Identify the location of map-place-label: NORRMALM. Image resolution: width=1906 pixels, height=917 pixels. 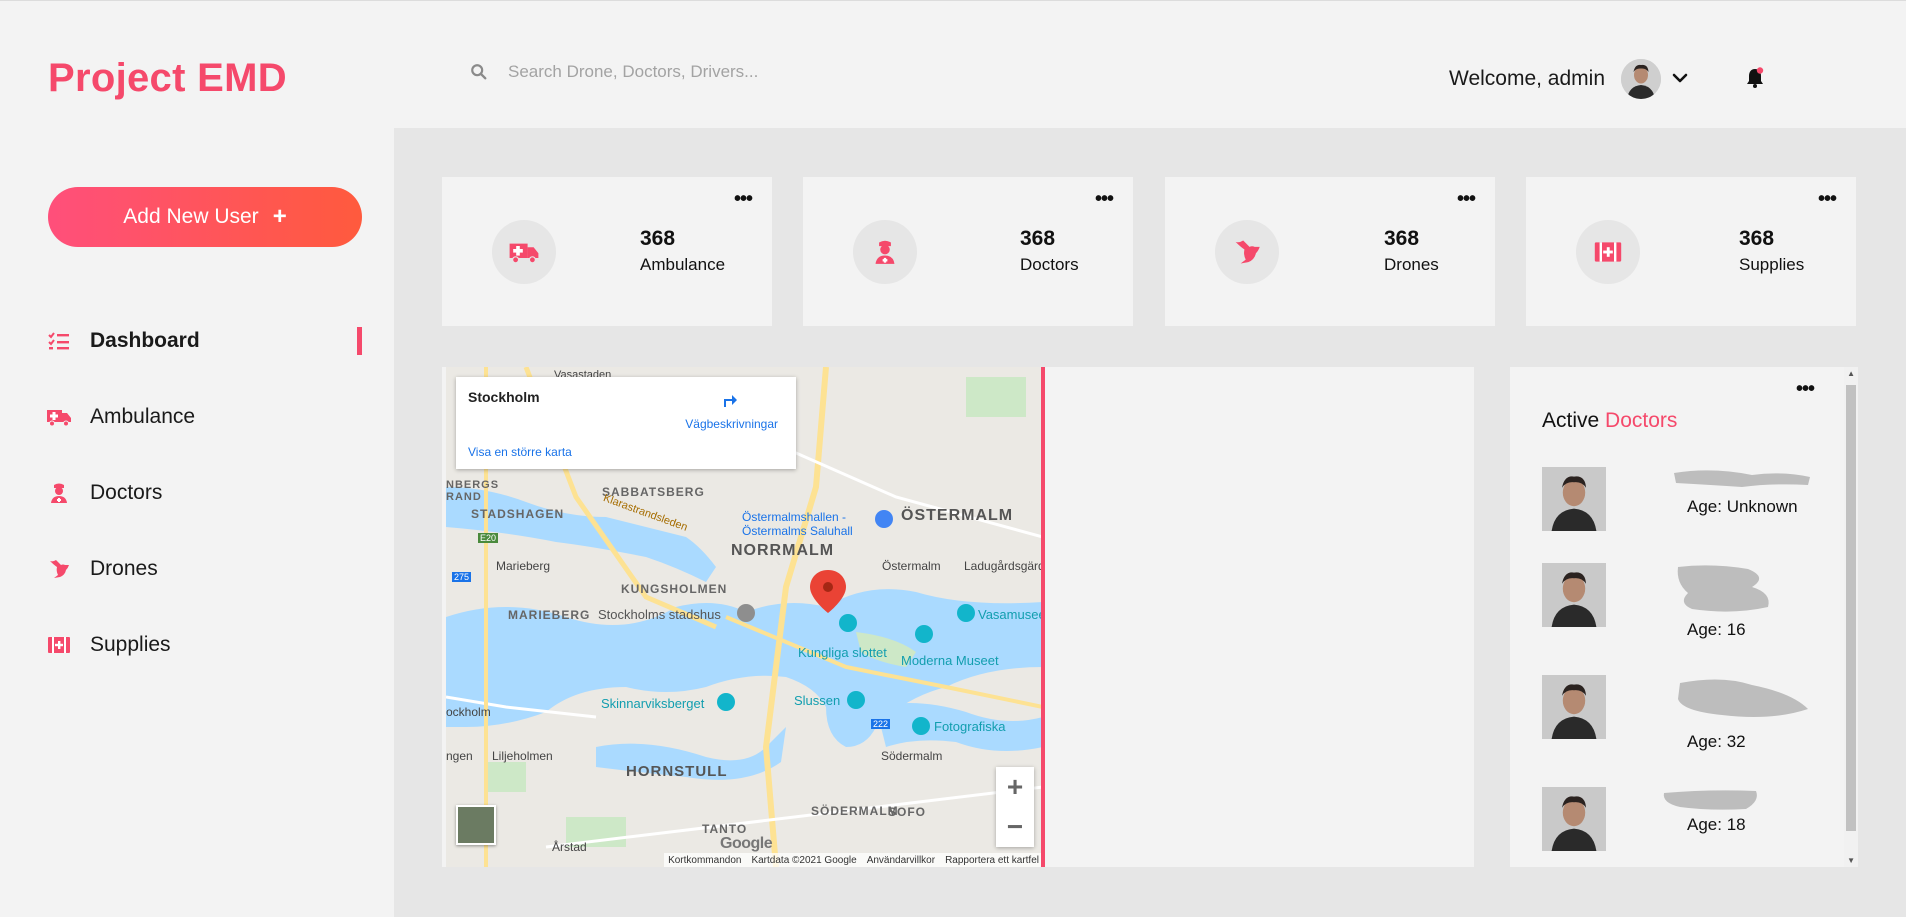
(783, 550).